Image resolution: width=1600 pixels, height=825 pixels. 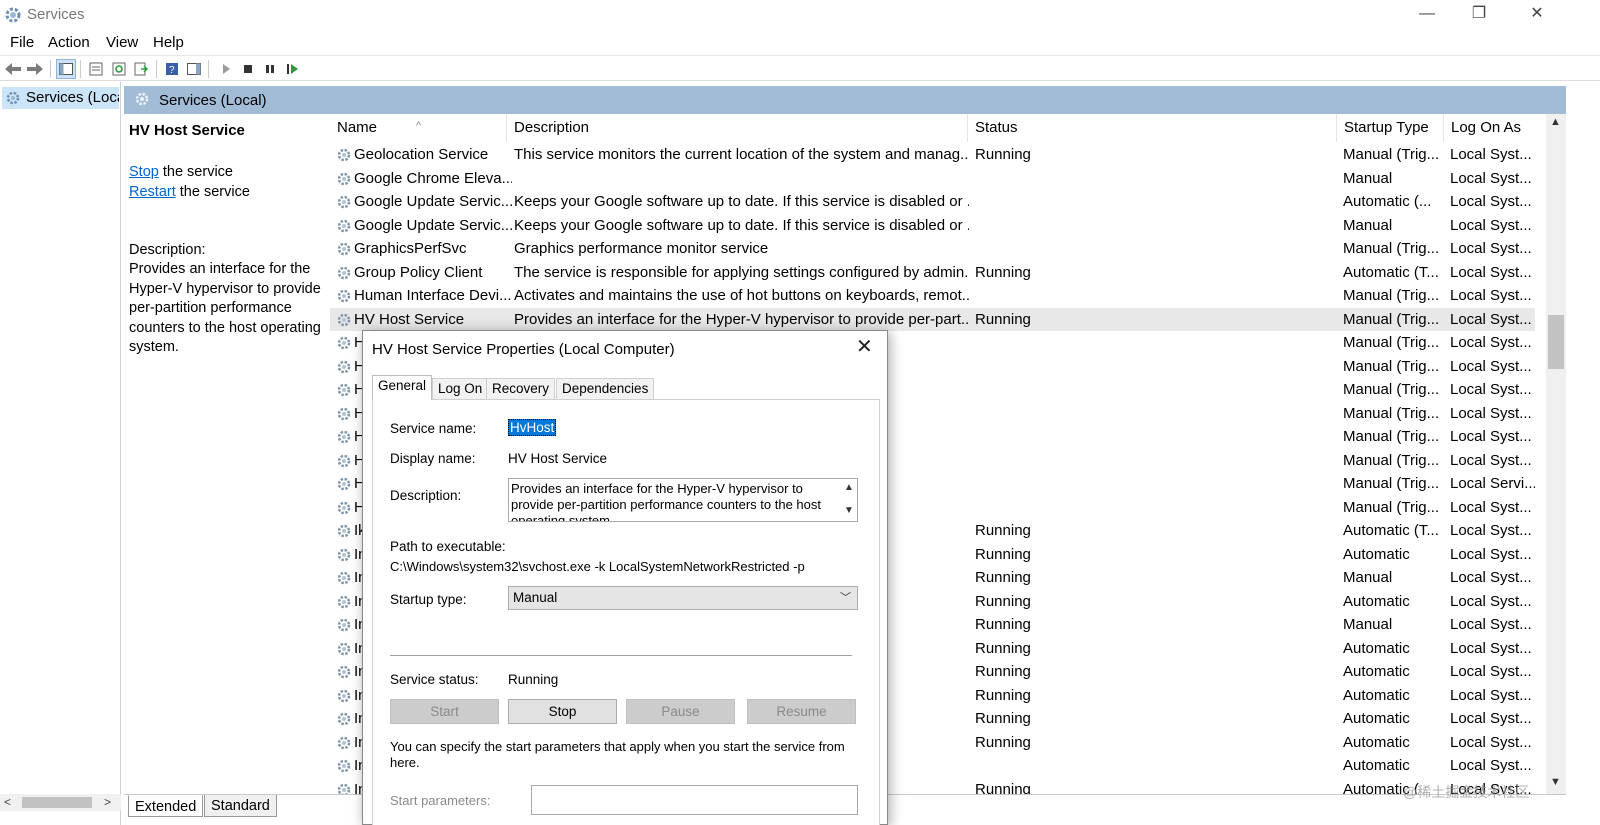 What do you see at coordinates (1479, 15) in the screenshot?
I see `maximize-button: ❐` at bounding box center [1479, 15].